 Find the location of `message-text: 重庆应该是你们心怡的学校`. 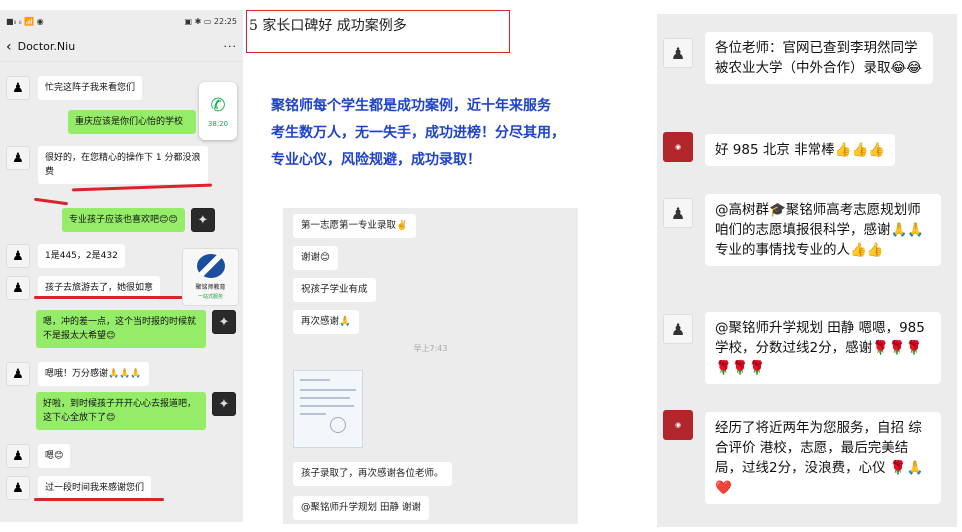

message-text: 重庆应该是你们心怡的学校 is located at coordinates (132, 122).